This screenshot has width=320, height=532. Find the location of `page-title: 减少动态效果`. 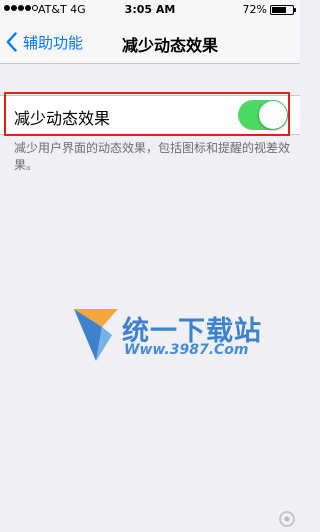

page-title: 减少动态效果 is located at coordinates (169, 45).